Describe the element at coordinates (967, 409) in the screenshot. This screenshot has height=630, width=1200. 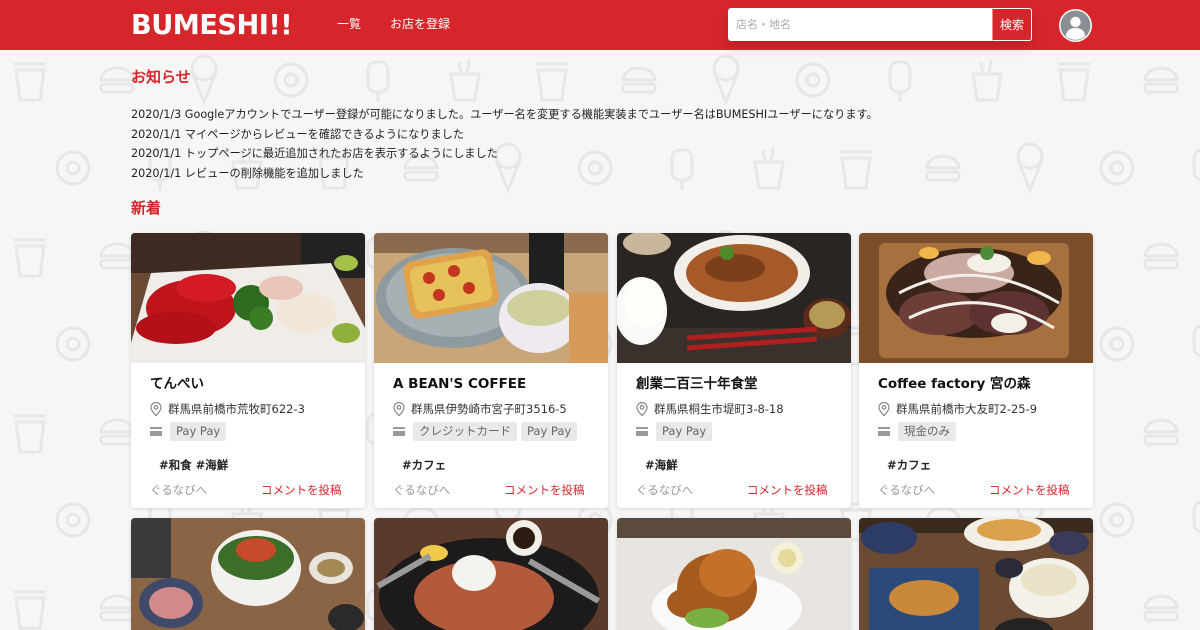
I see `address-text: 群馬県前橋市大友町2-25-9` at that location.